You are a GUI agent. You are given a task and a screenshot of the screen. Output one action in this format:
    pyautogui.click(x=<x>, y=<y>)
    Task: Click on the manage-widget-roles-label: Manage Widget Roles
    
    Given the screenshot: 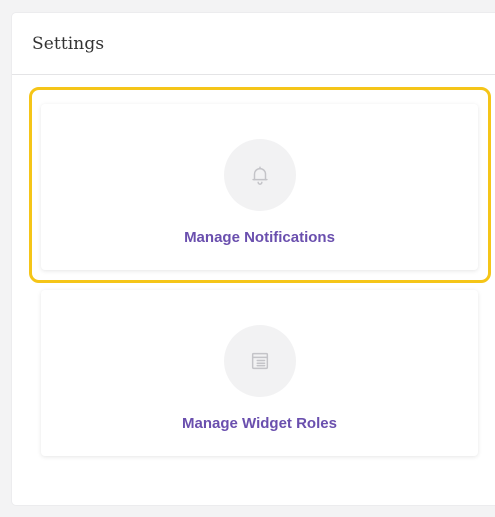 What is the action you would take?
    pyautogui.click(x=259, y=423)
    